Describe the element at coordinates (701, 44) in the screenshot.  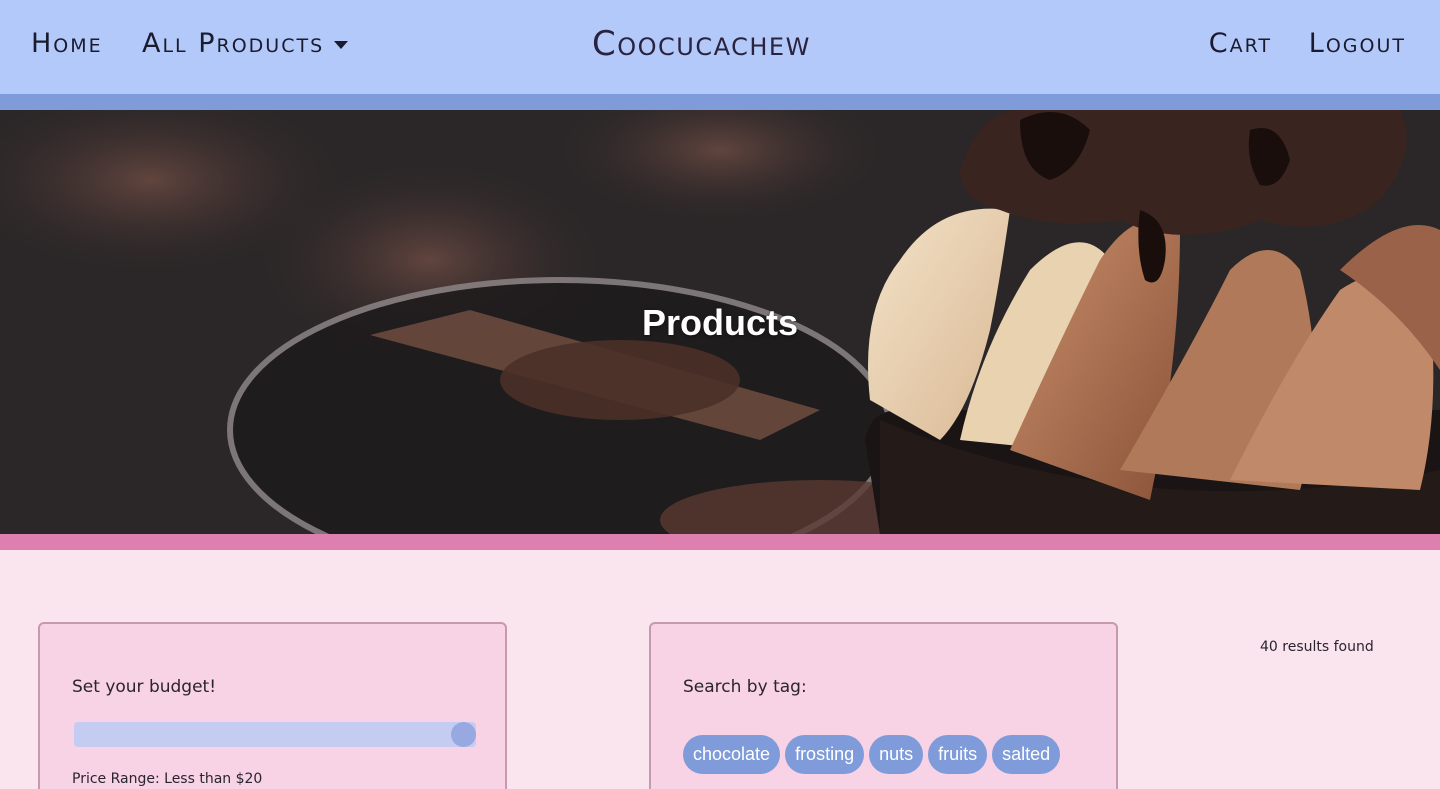
I see `brand-logo: Coocucachew` at that location.